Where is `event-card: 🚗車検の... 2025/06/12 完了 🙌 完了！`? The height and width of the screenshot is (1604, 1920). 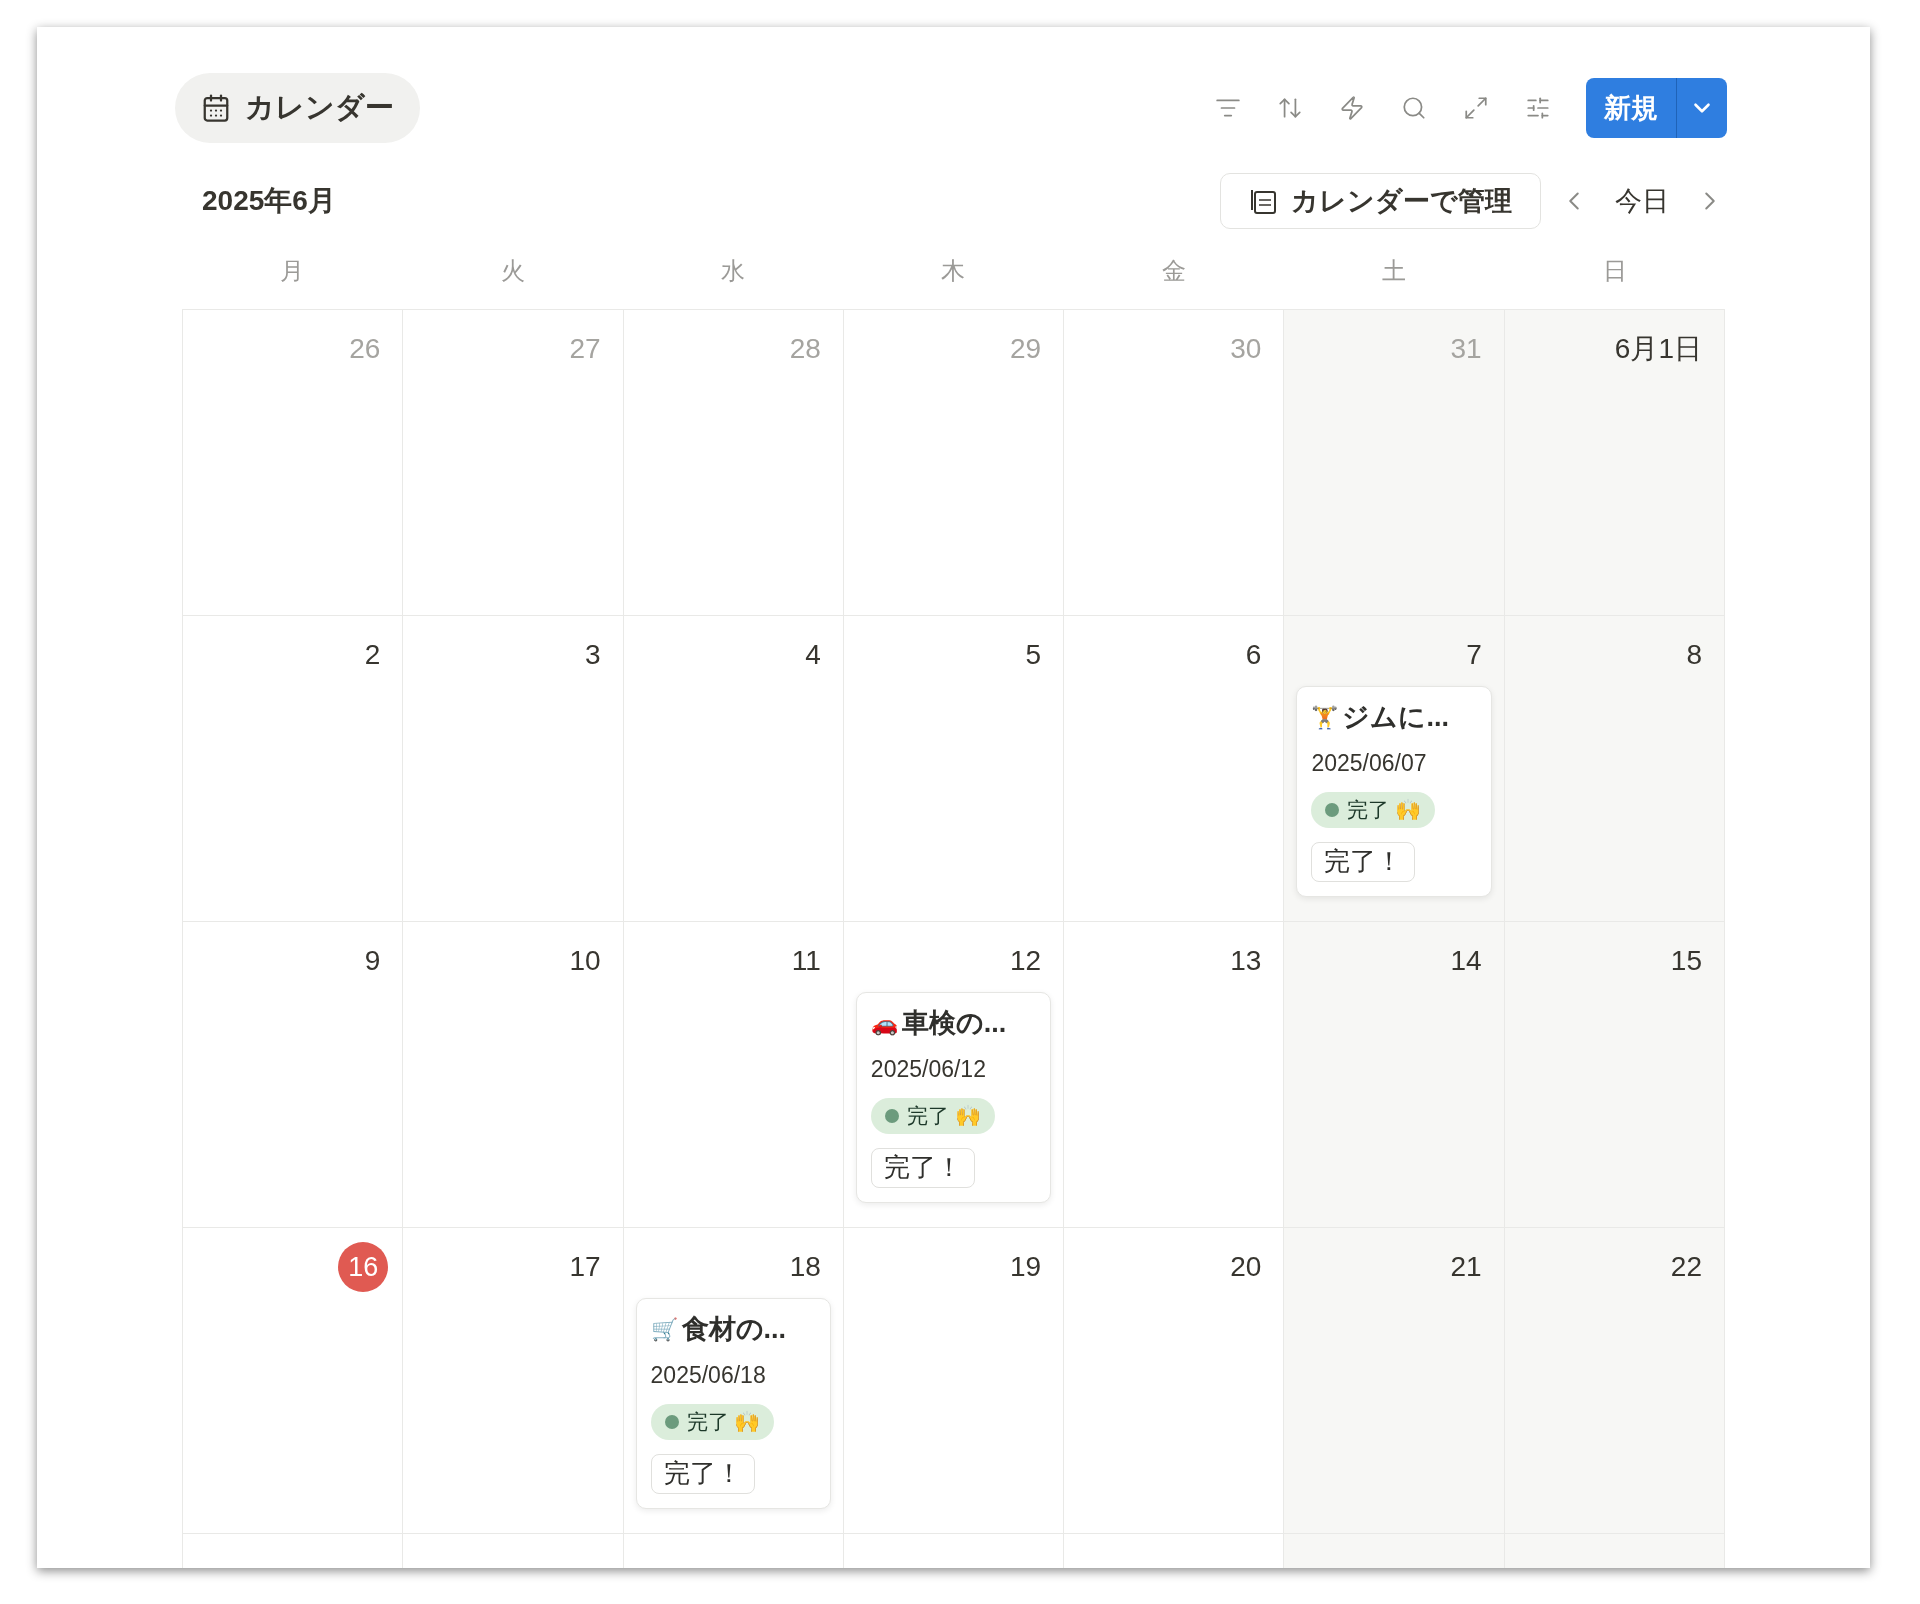 event-card: 🚗車検の... 2025/06/12 完了 🙌 完了！ is located at coordinates (953, 1097).